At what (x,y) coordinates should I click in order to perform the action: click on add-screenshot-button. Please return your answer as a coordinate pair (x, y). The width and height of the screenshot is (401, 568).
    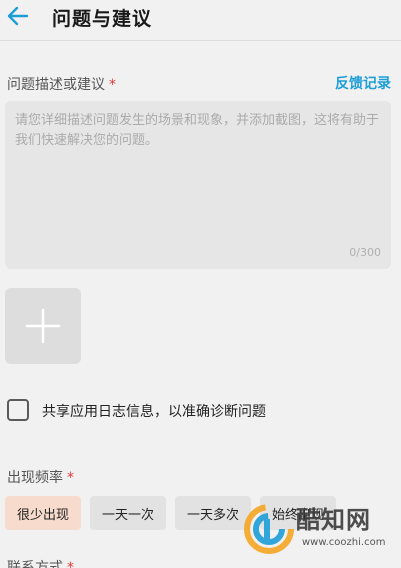
    Looking at the image, I should click on (43, 326).